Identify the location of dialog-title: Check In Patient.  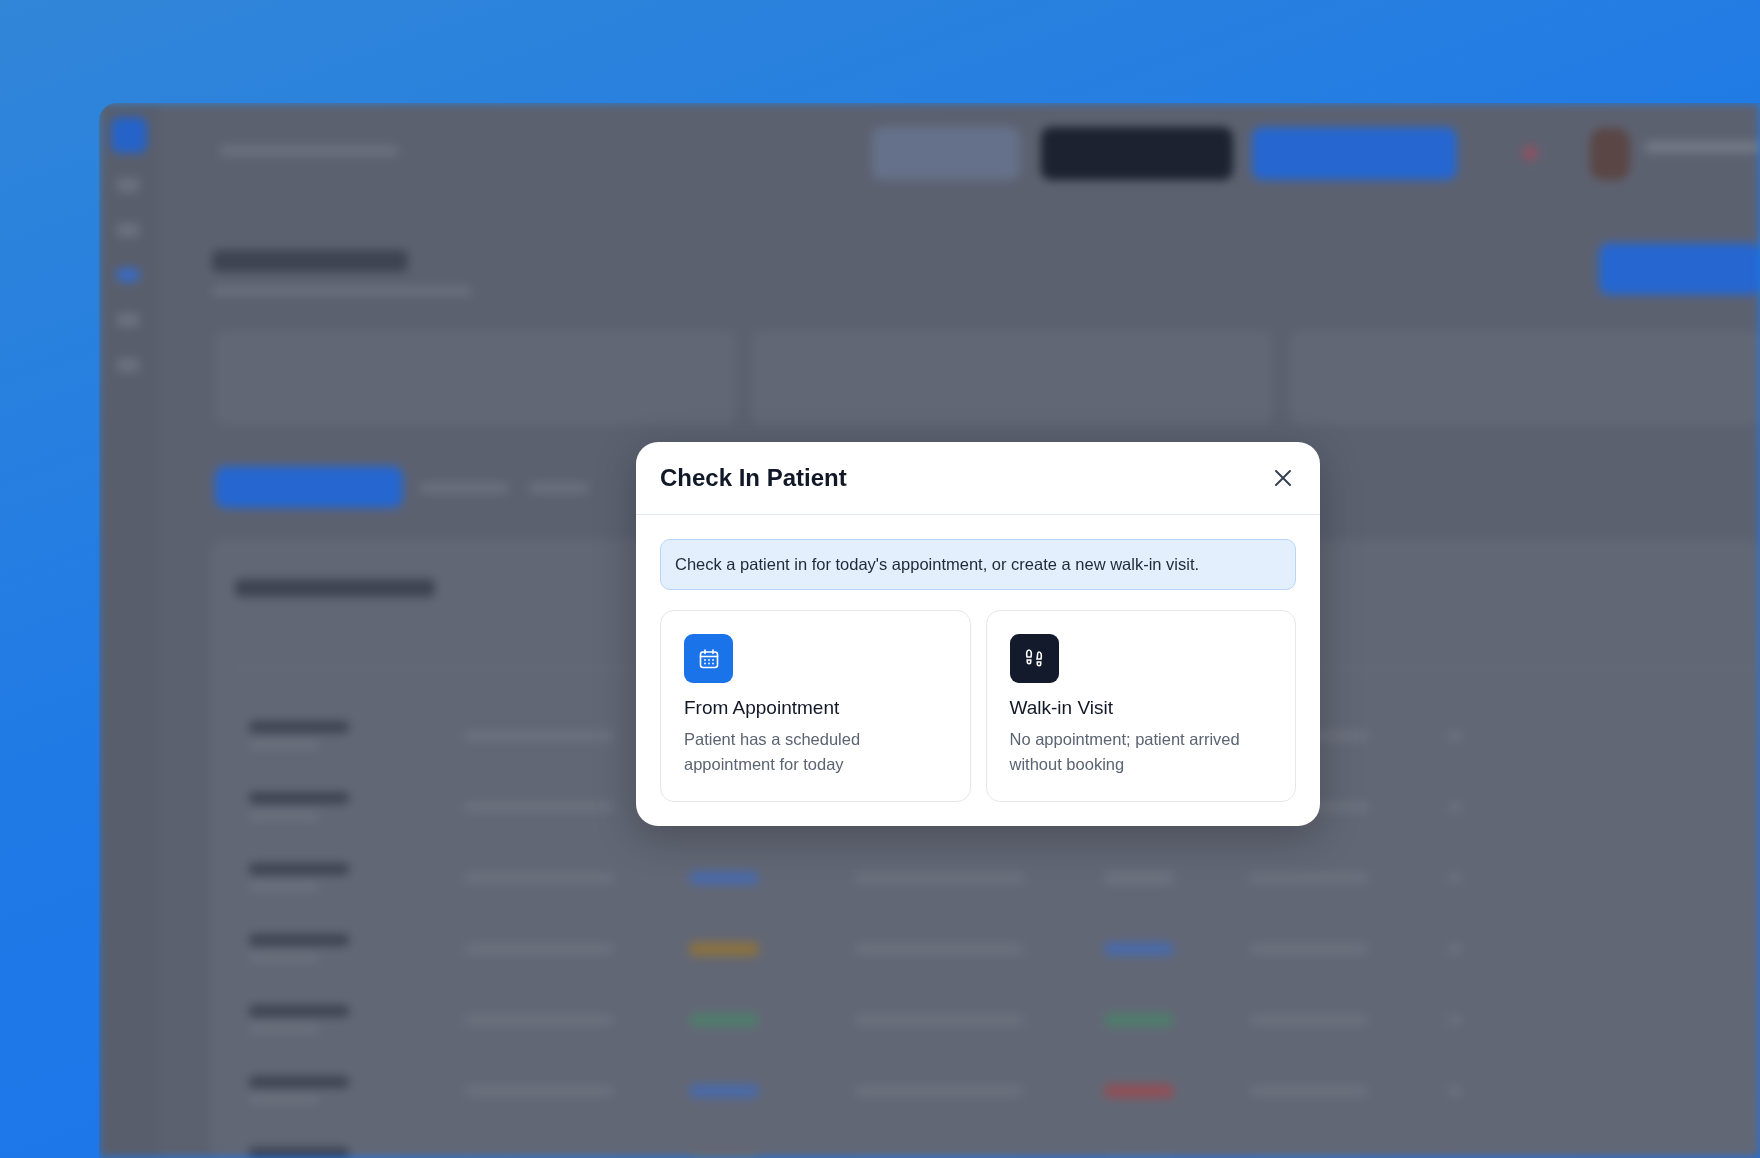
(753, 478).